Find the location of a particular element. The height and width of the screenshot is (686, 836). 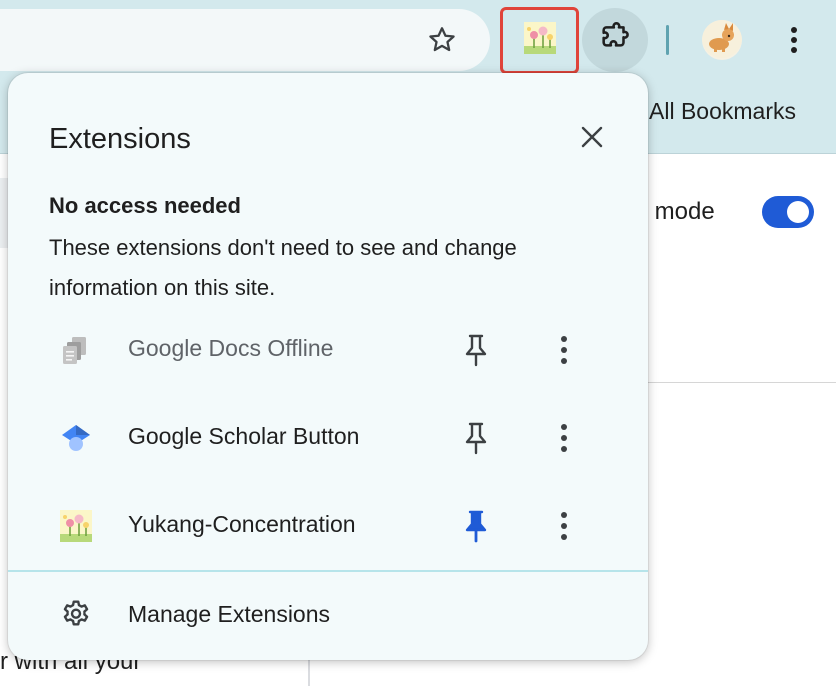

extension-name: Yukang-Concentration is located at coordinates (242, 524).